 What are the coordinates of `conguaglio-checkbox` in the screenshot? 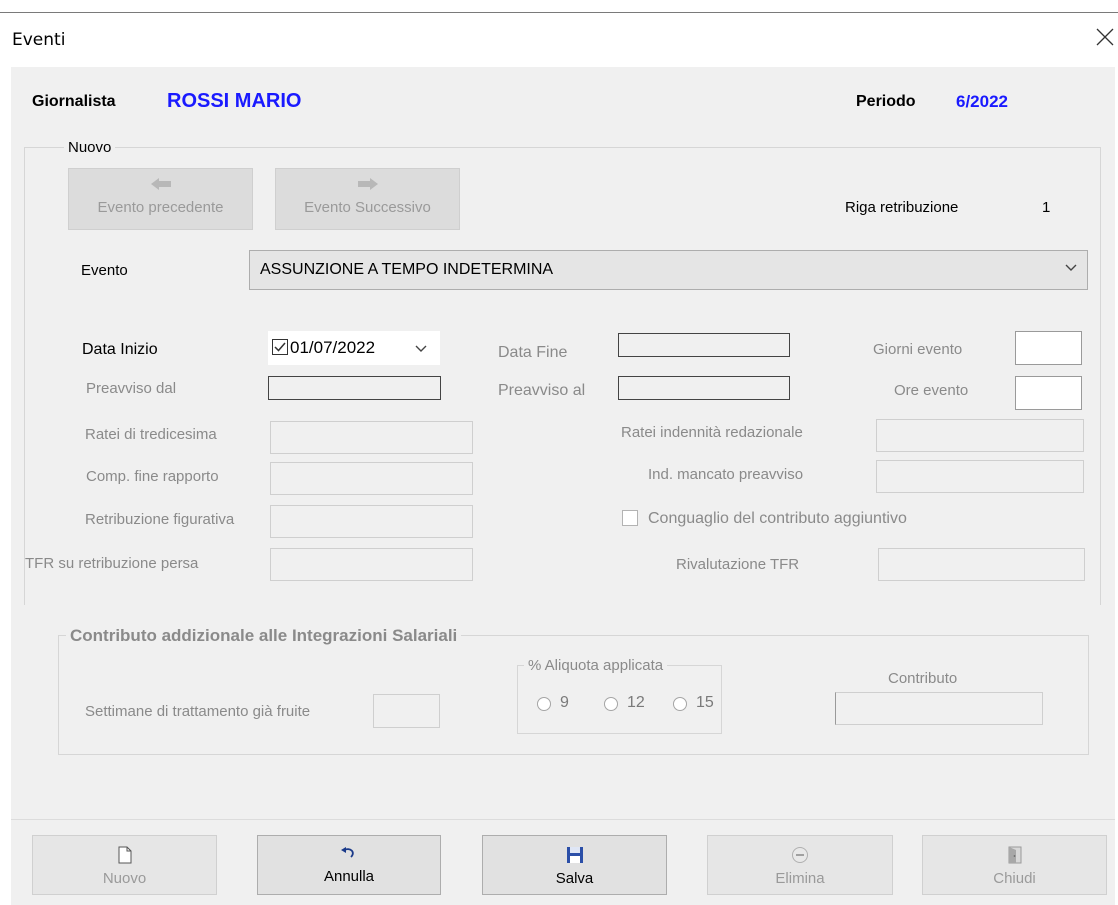 It's located at (630, 518).